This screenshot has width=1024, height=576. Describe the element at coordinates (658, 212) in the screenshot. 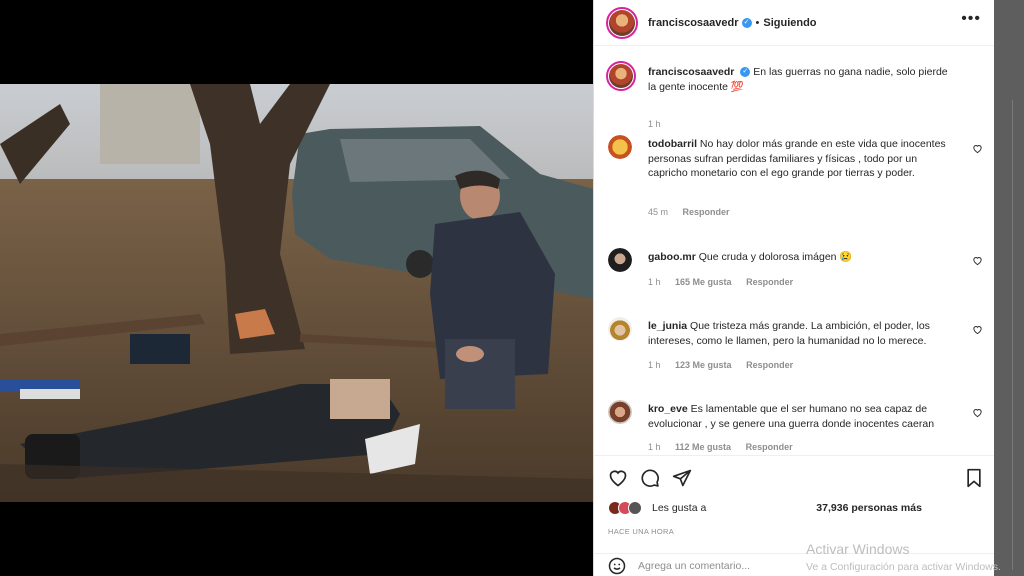

I see `comment-time: 45 m` at that location.